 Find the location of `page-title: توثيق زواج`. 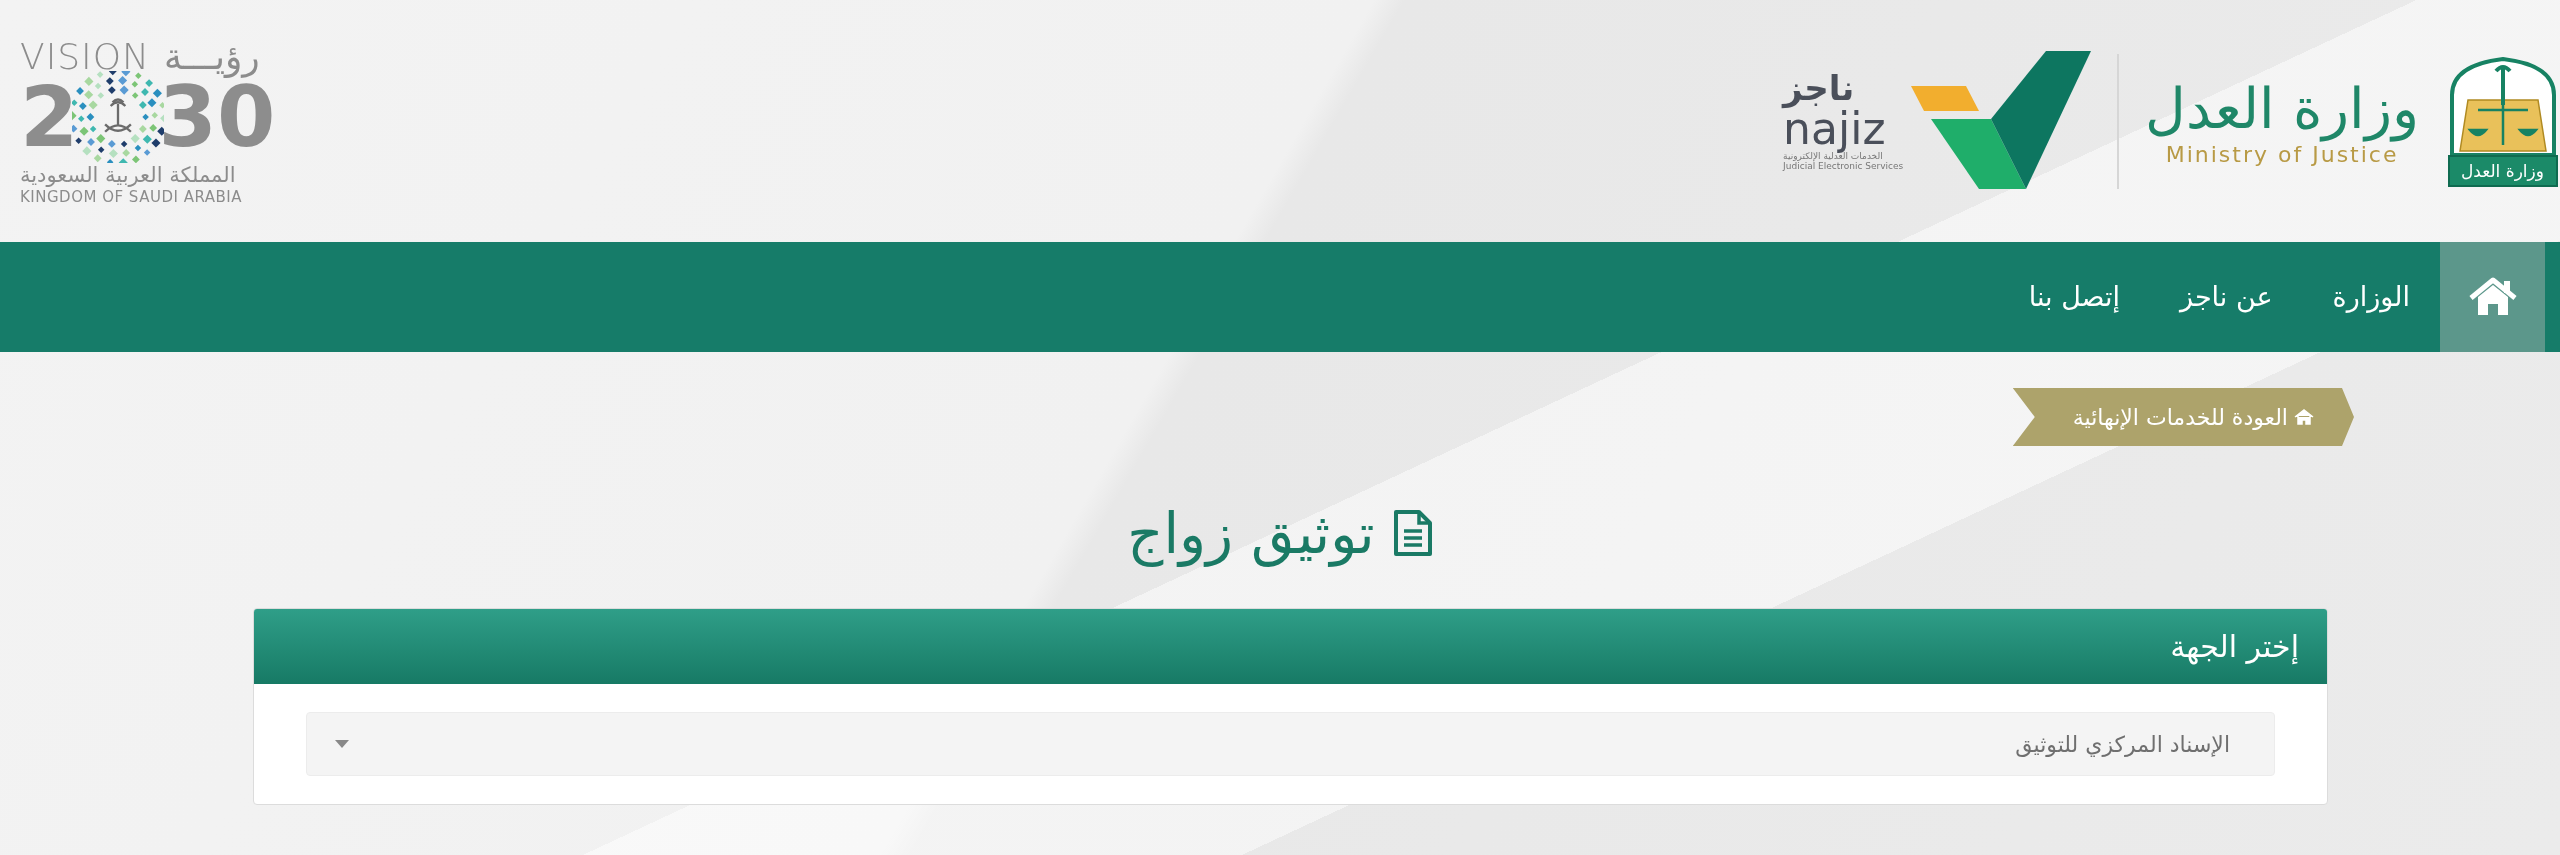

page-title: توثيق زواج is located at coordinates (1251, 533).